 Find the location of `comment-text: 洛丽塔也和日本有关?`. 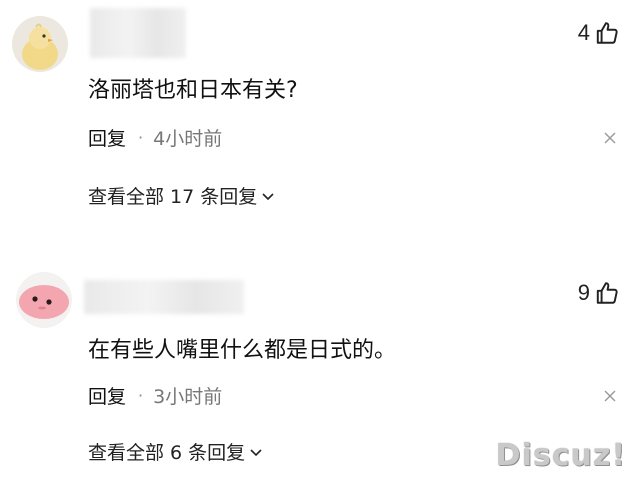

comment-text: 洛丽塔也和日本有关? is located at coordinates (193, 90).